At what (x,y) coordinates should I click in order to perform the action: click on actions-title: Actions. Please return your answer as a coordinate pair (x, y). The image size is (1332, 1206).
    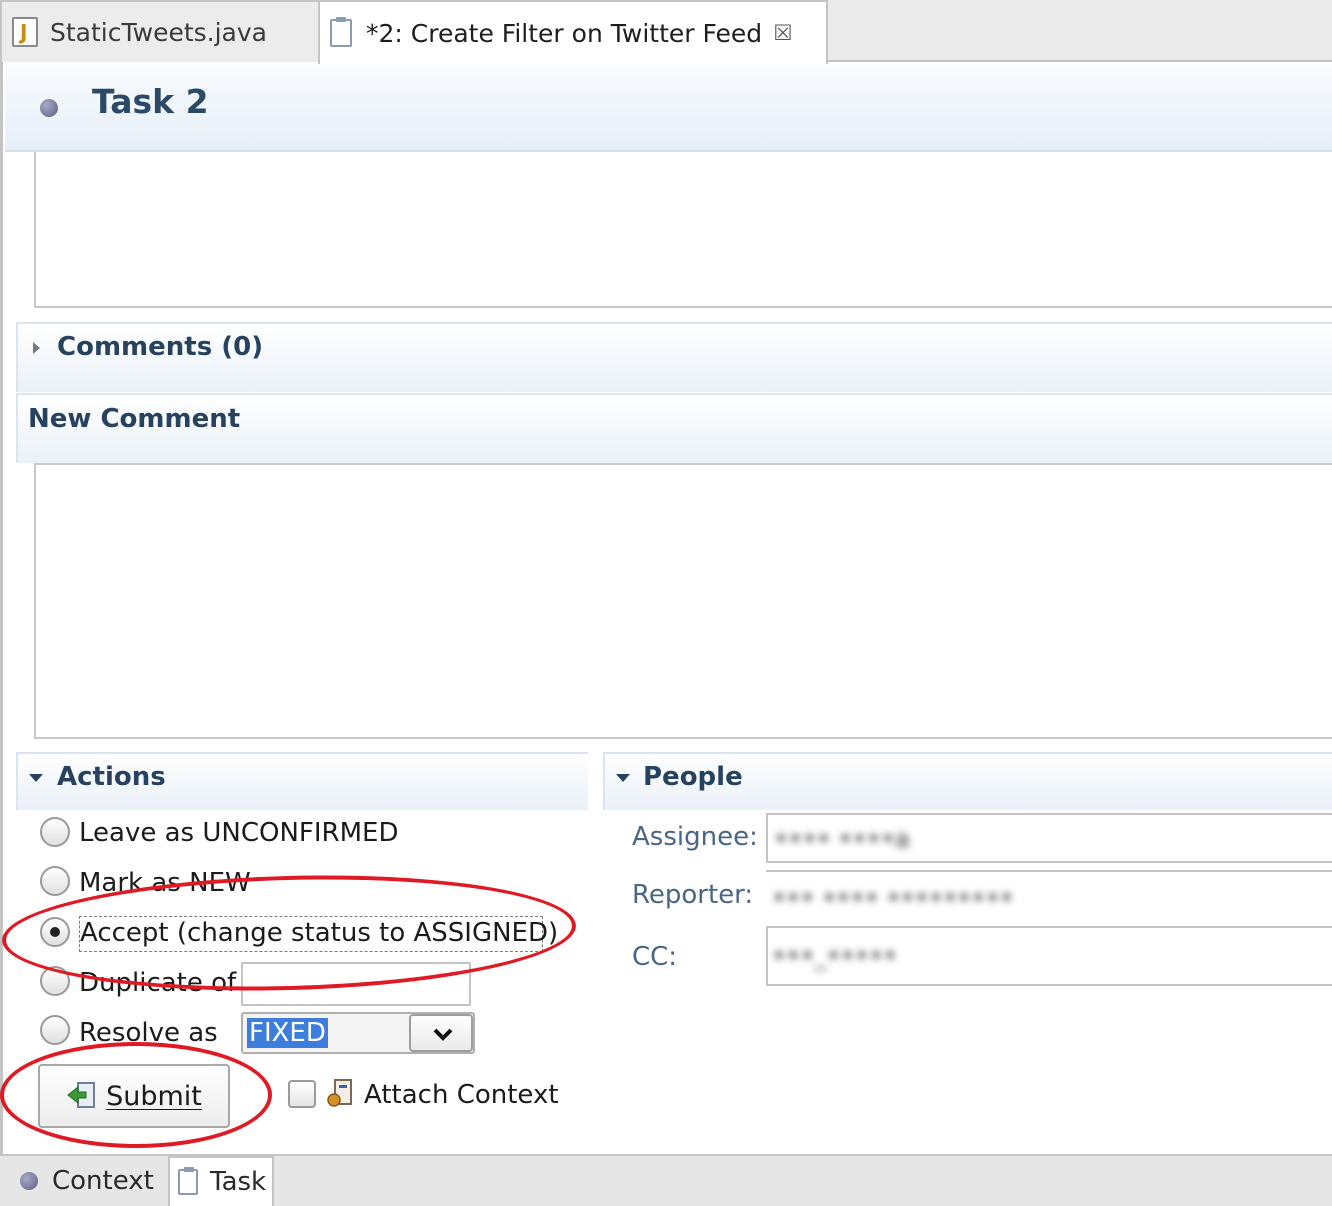
    Looking at the image, I should click on (111, 777).